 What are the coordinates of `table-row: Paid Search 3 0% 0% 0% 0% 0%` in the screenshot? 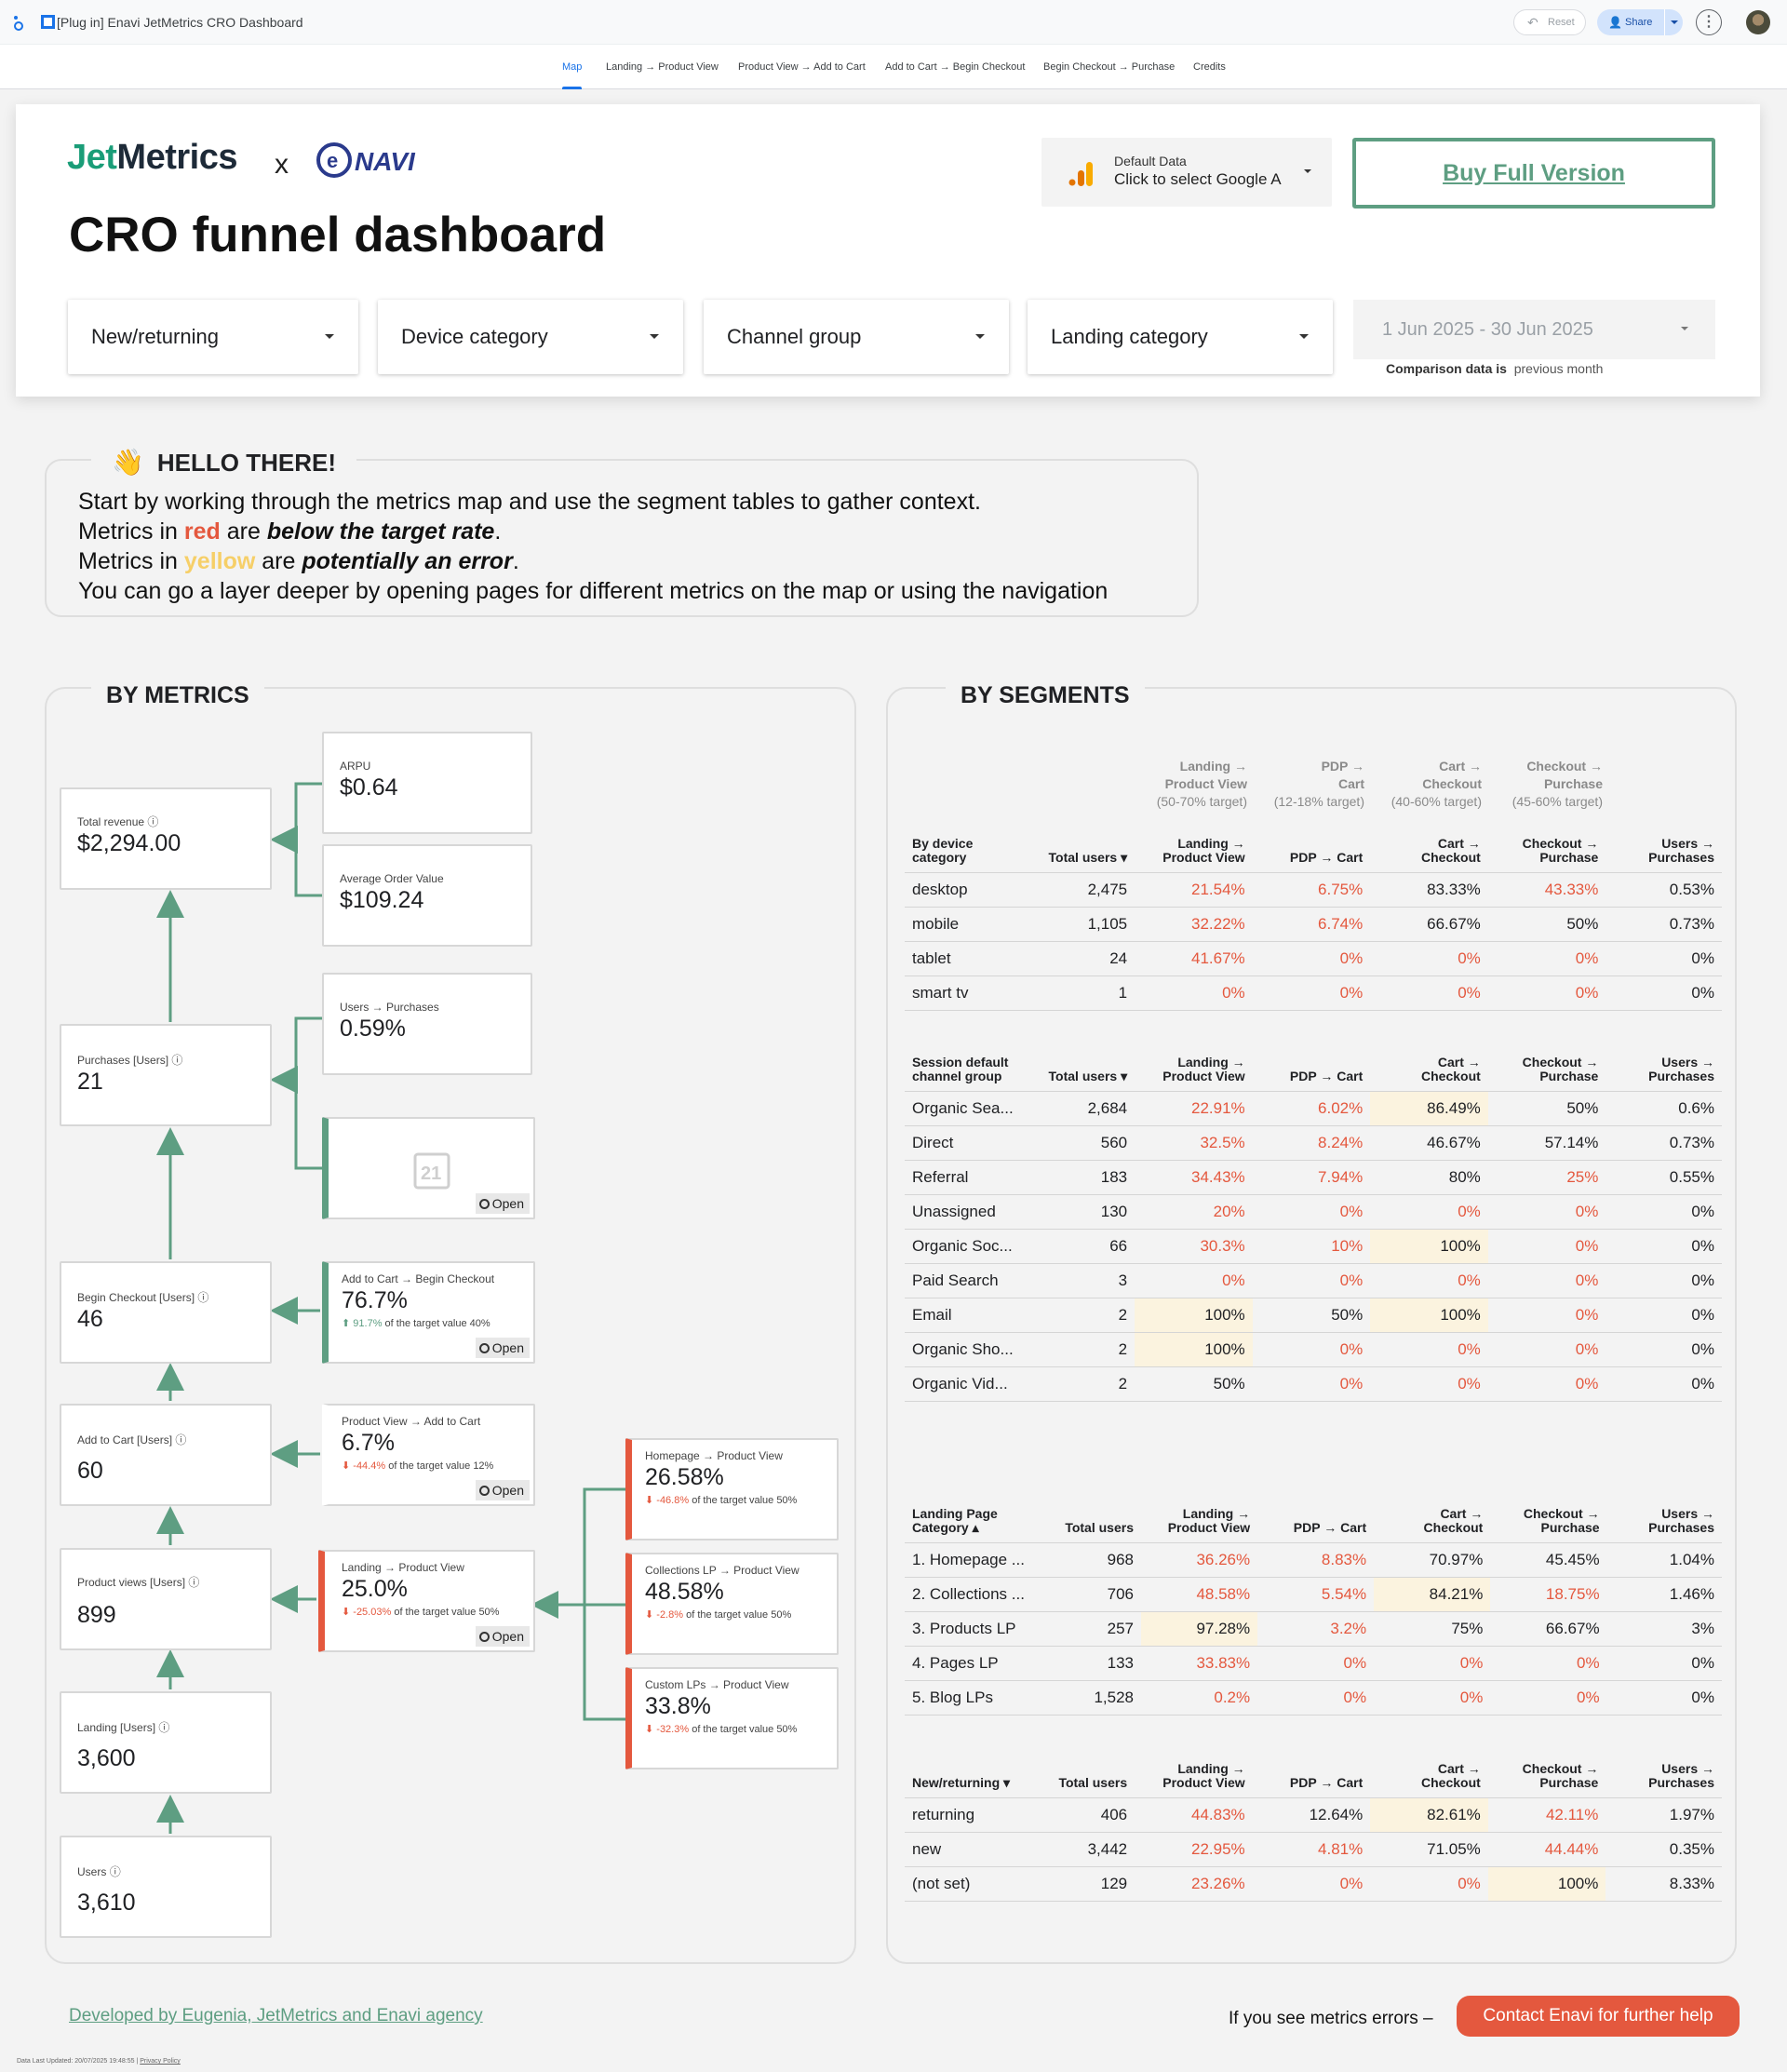 It's located at (1313, 1280).